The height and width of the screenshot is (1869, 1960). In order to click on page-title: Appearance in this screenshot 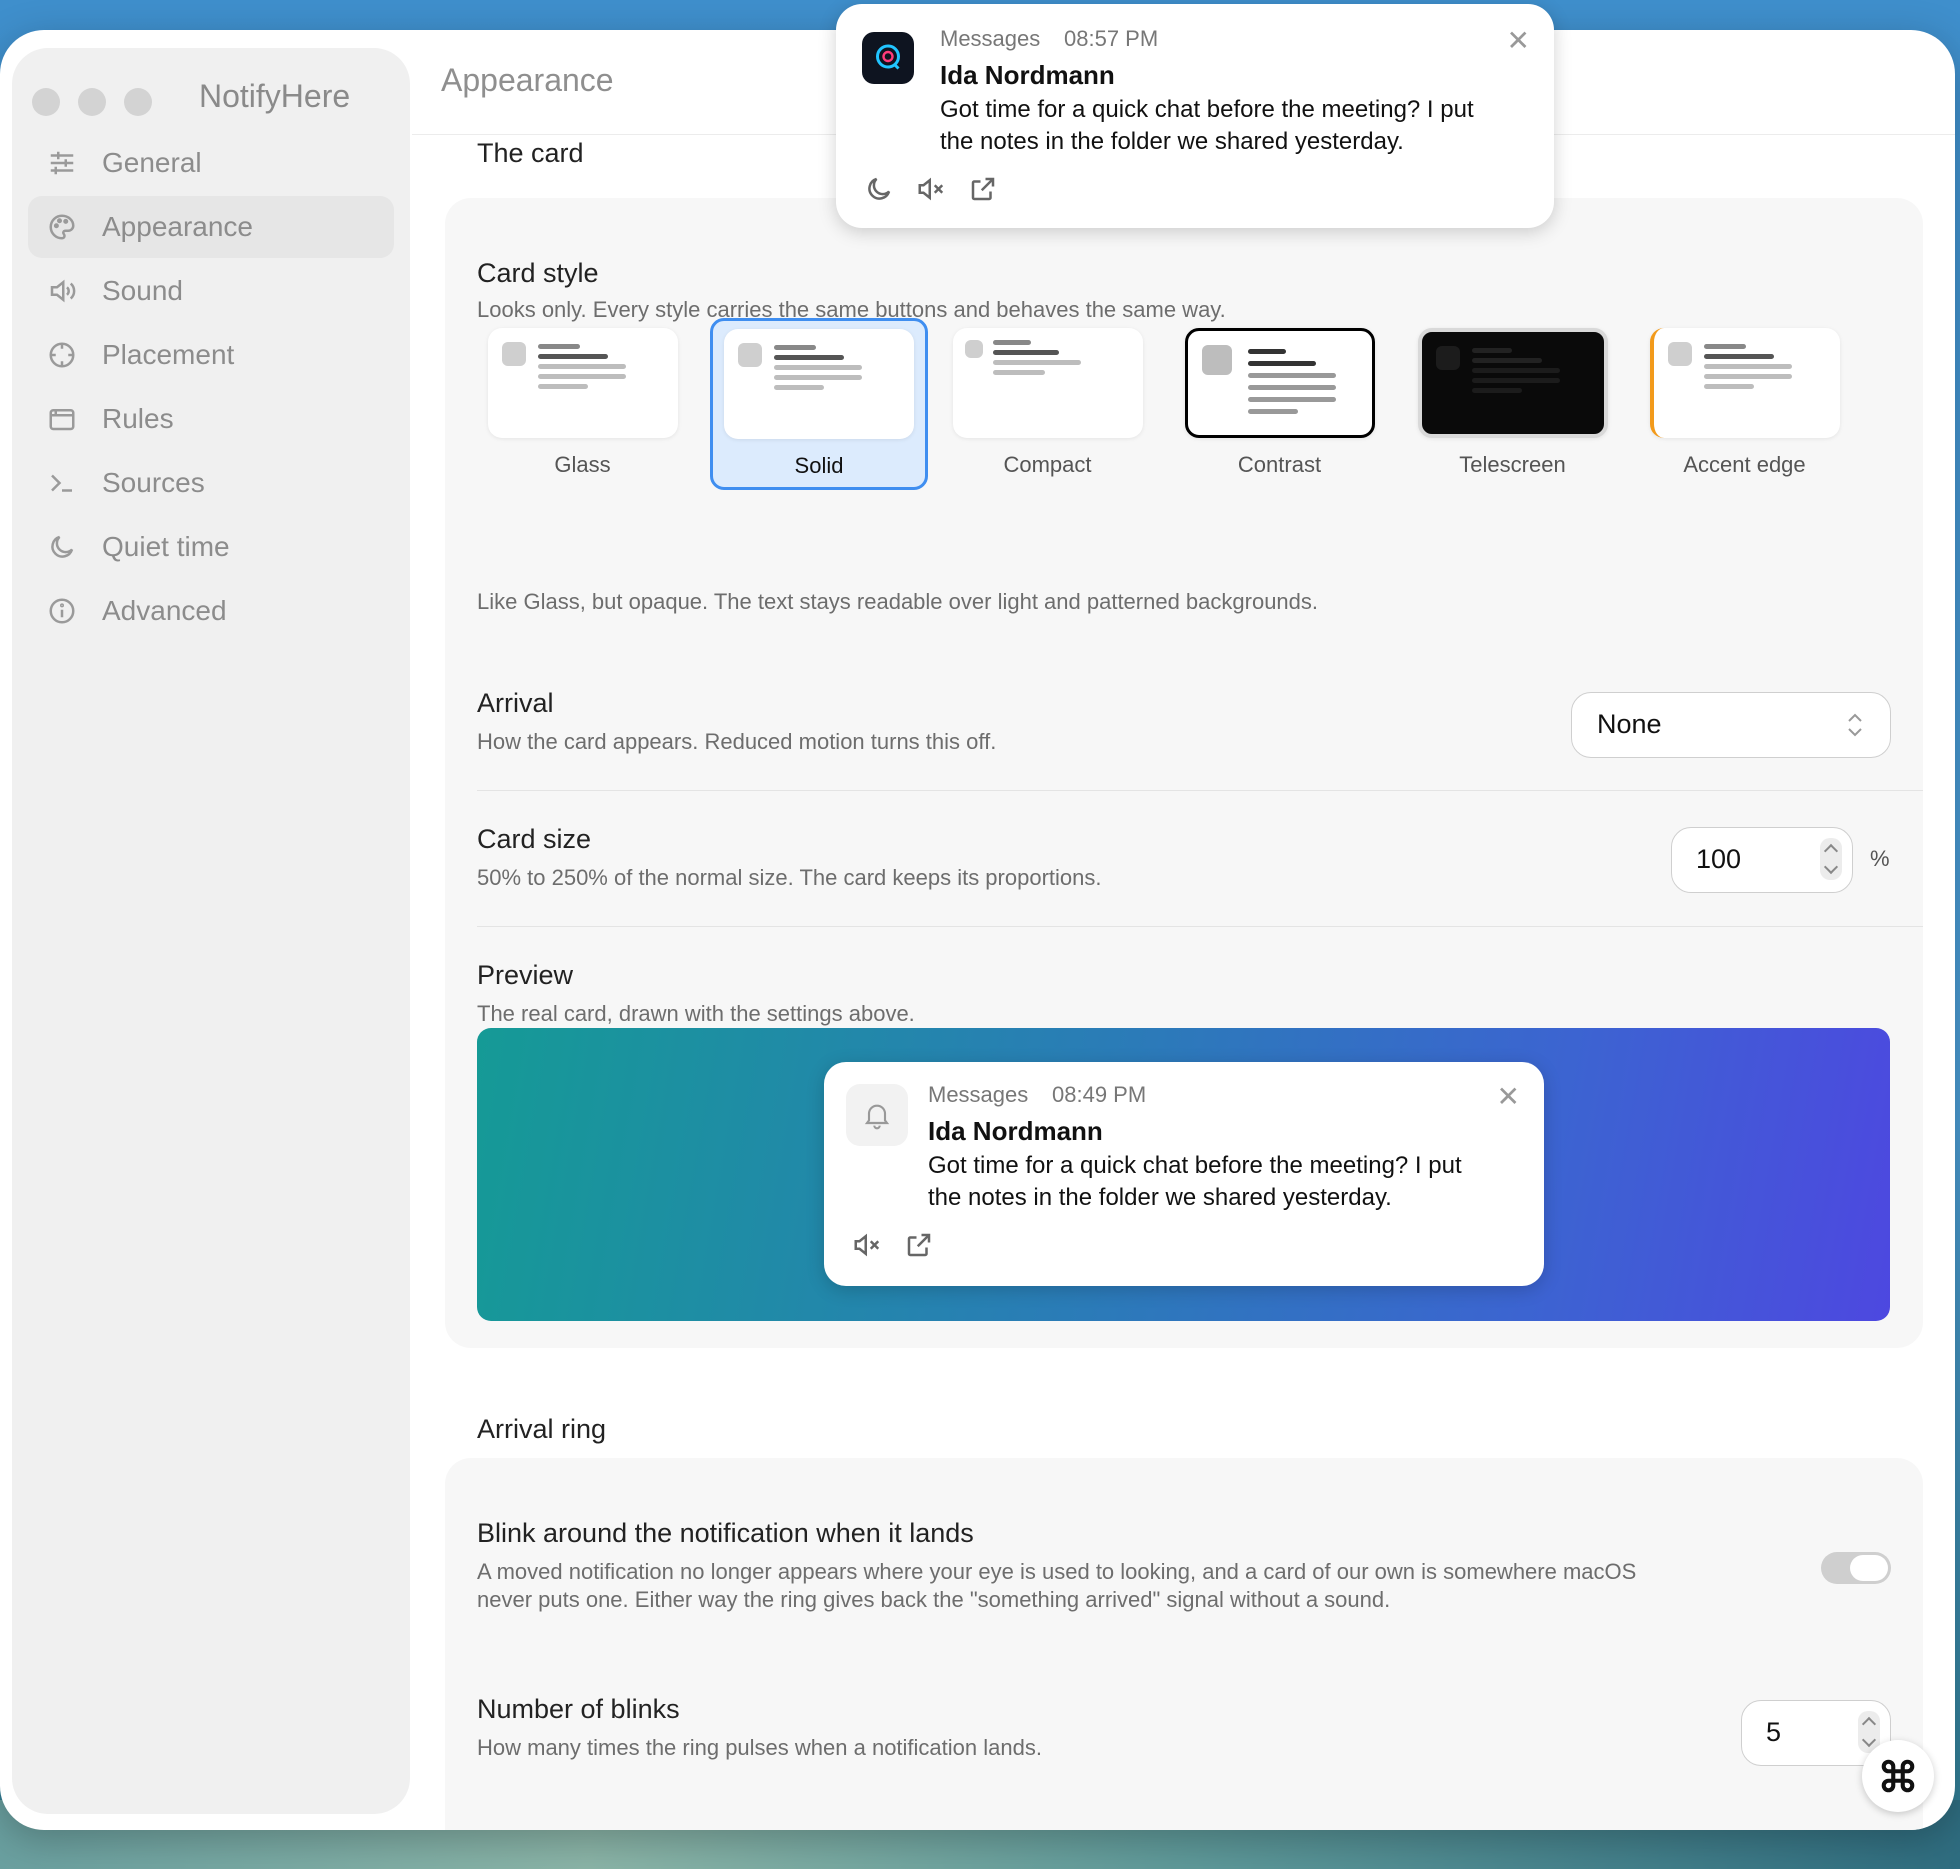, I will do `click(527, 80)`.